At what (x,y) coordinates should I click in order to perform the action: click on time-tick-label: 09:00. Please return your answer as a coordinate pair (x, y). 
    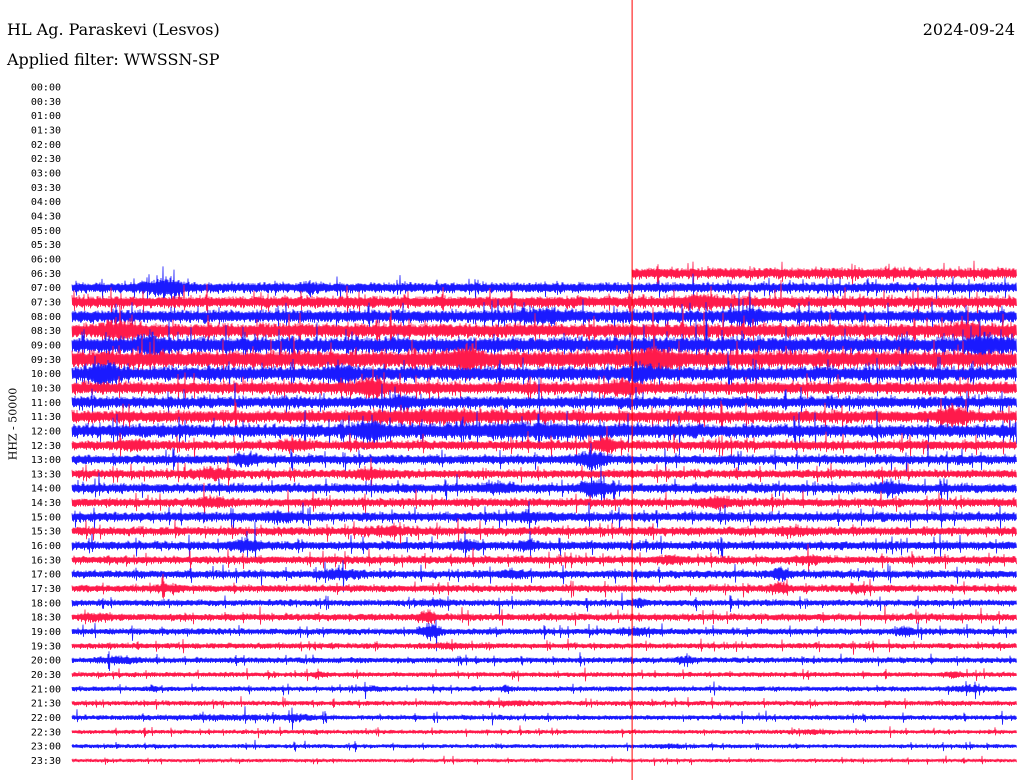
    Looking at the image, I should click on (46, 345).